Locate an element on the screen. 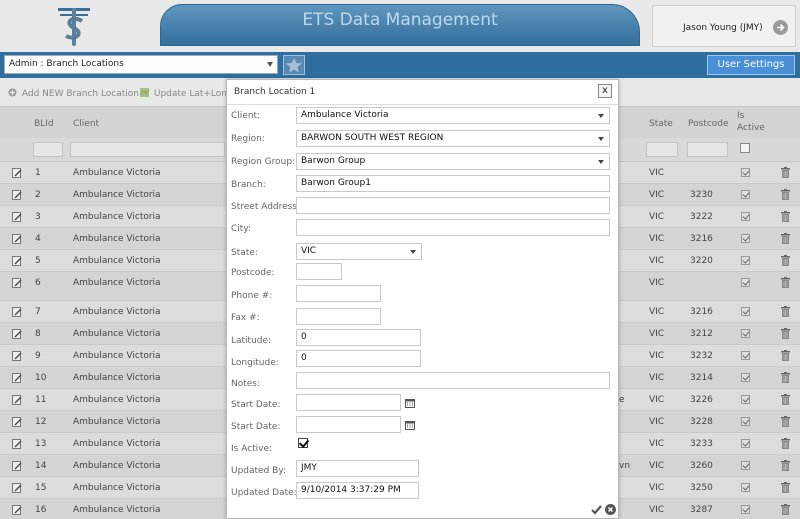 The image size is (800, 519). region-select: BARWON SOUTH WEST REGION is located at coordinates (453, 138).